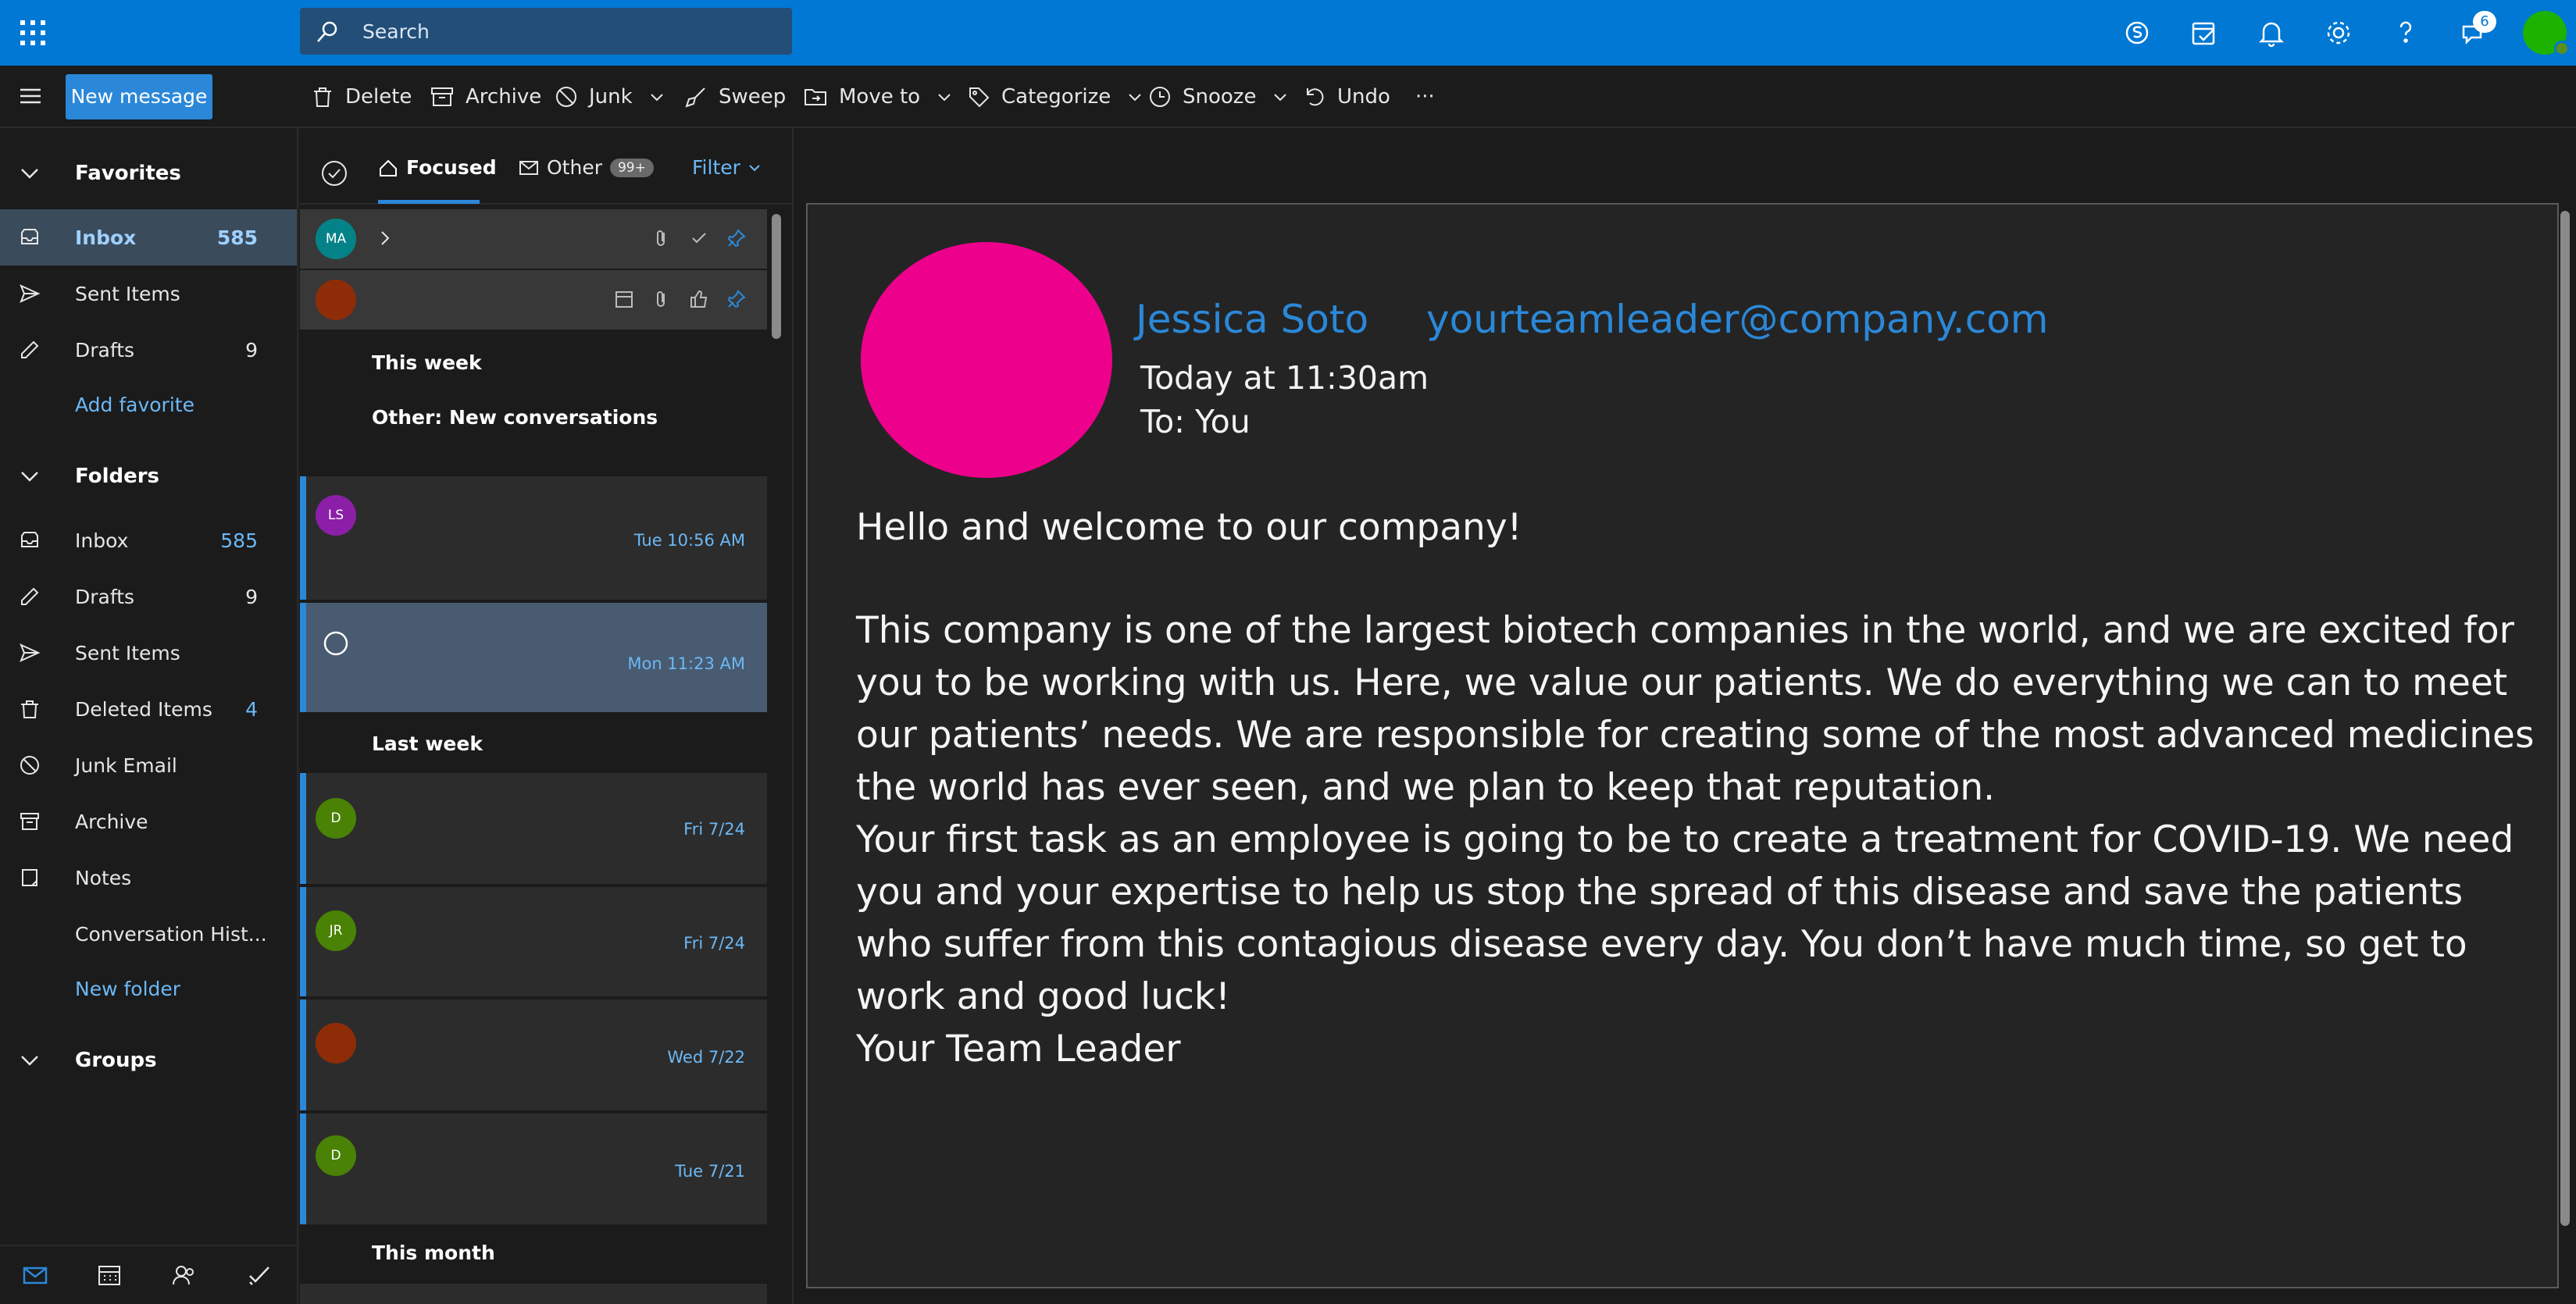  I want to click on move-to-button: Move to, so click(878, 97).